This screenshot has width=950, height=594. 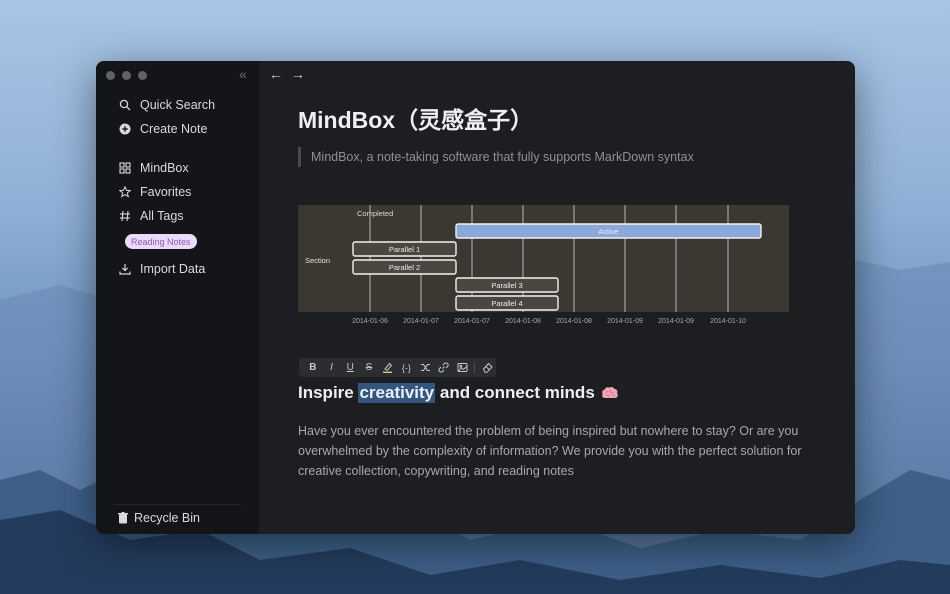 What do you see at coordinates (243, 74) in the screenshot?
I see `collapse-sidebar-icon: «` at bounding box center [243, 74].